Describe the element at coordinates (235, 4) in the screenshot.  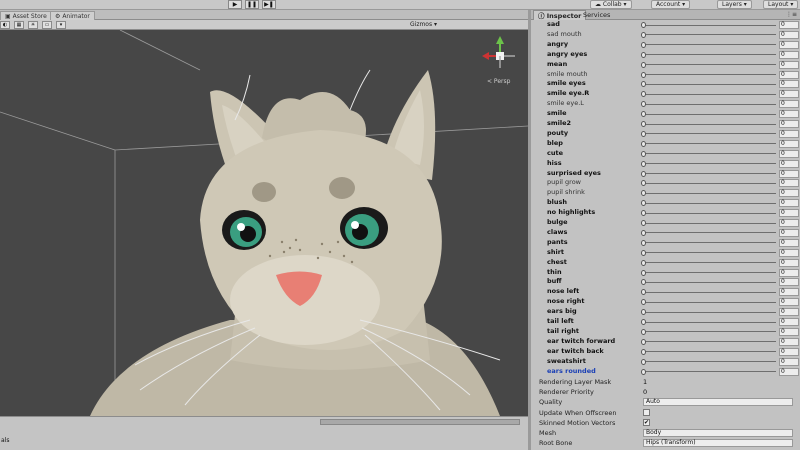
I see `play-button: ▶` at that location.